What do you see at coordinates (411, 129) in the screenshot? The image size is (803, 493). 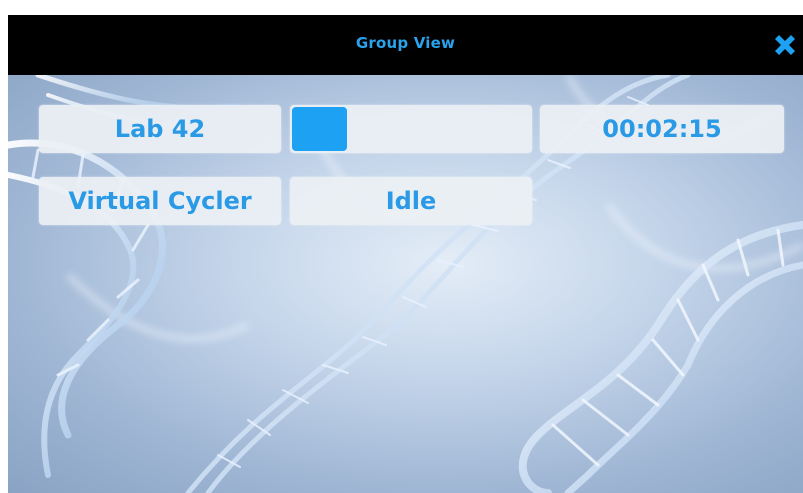 I see `progress-bar` at bounding box center [411, 129].